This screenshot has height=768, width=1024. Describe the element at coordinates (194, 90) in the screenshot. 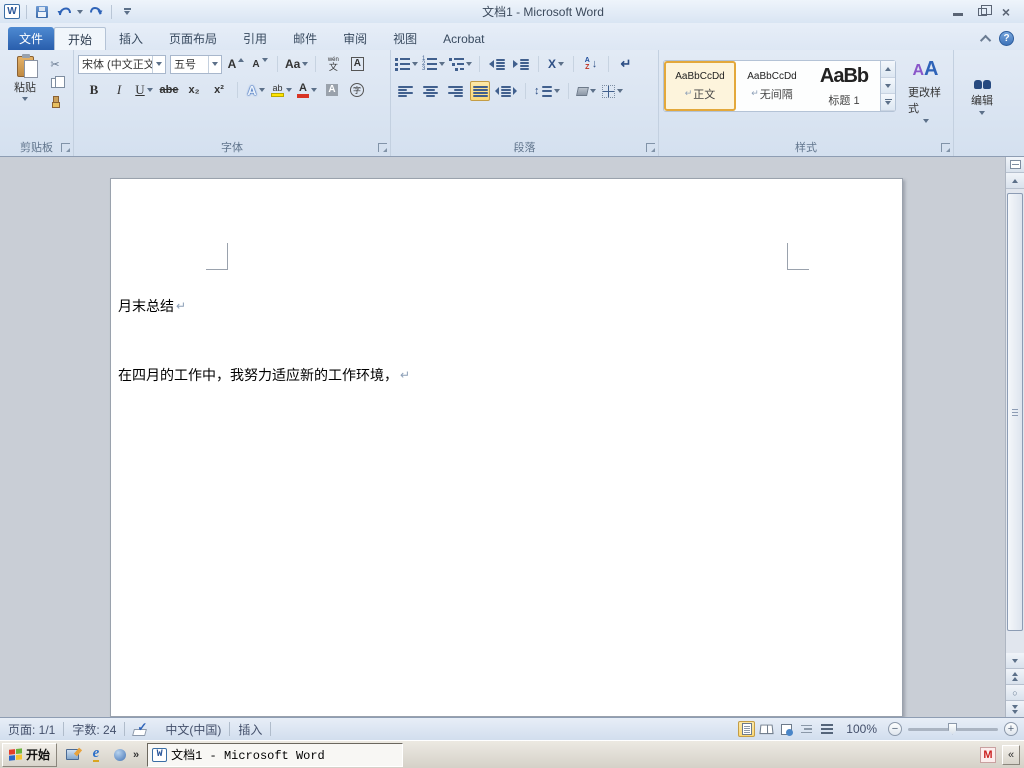

I see `subscript-button: x₂` at that location.